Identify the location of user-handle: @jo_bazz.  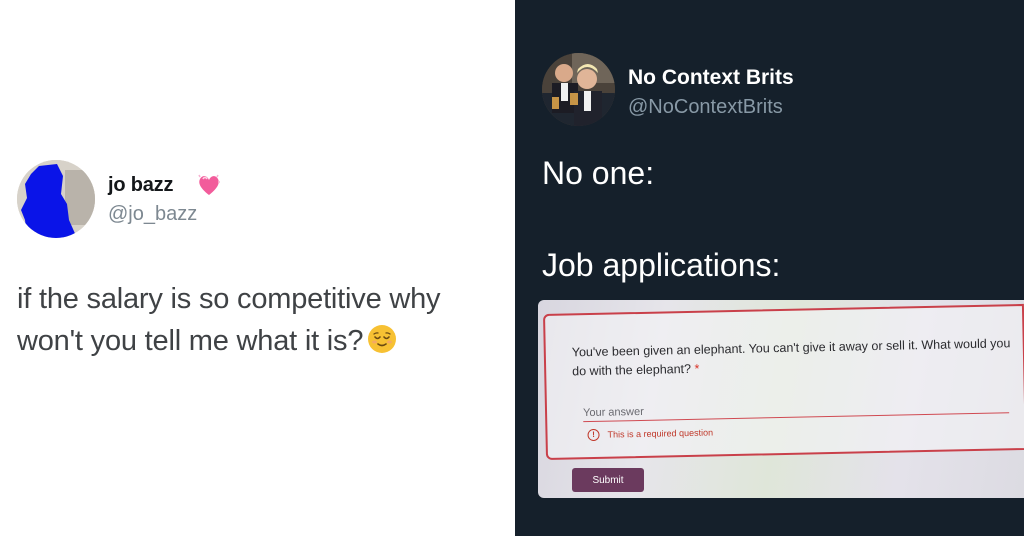
(152, 214).